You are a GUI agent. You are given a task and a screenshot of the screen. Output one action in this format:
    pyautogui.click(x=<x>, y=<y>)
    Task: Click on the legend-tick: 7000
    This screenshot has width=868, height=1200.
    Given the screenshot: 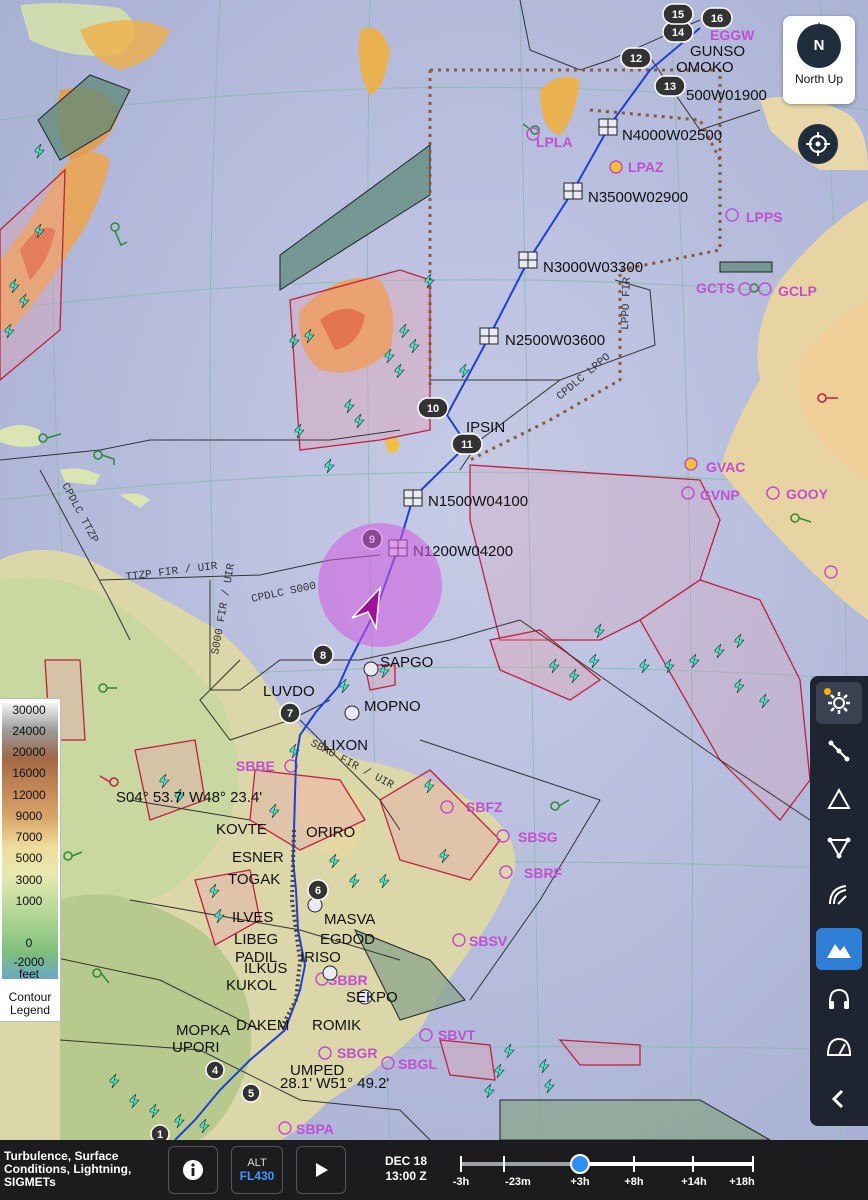 What is the action you would take?
    pyautogui.click(x=29, y=837)
    